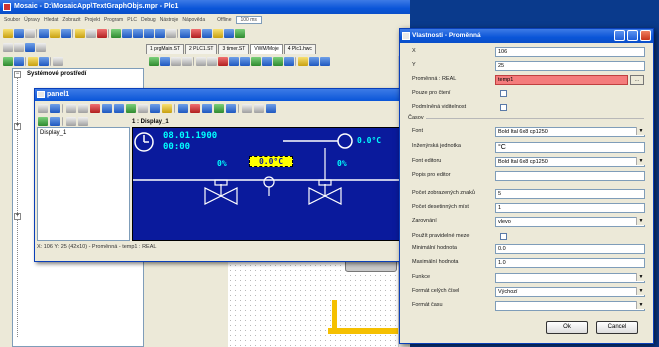 The image size is (659, 347). Describe the element at coordinates (107, 108) in the screenshot. I see `rectangle-icon` at that location.